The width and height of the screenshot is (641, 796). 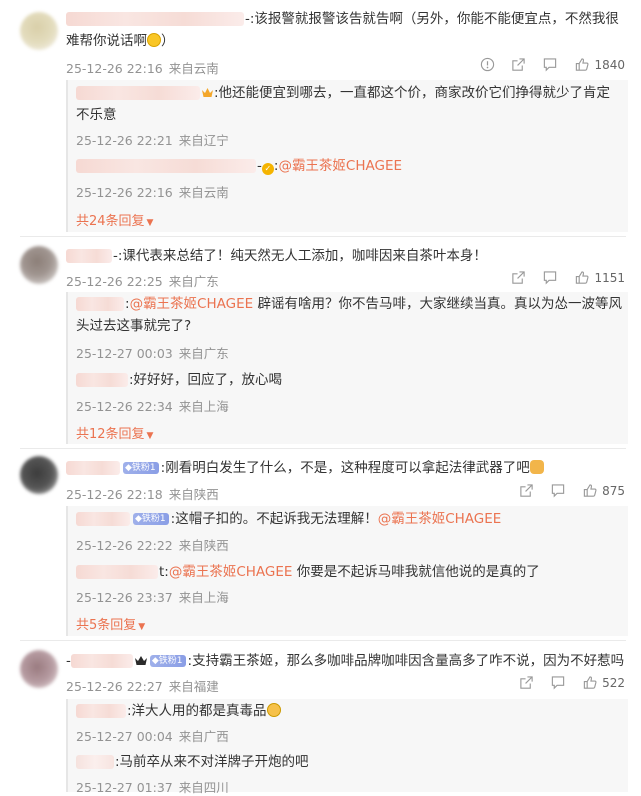 I want to click on more-replies-link: 共12条回复 ▼, so click(x=114, y=432).